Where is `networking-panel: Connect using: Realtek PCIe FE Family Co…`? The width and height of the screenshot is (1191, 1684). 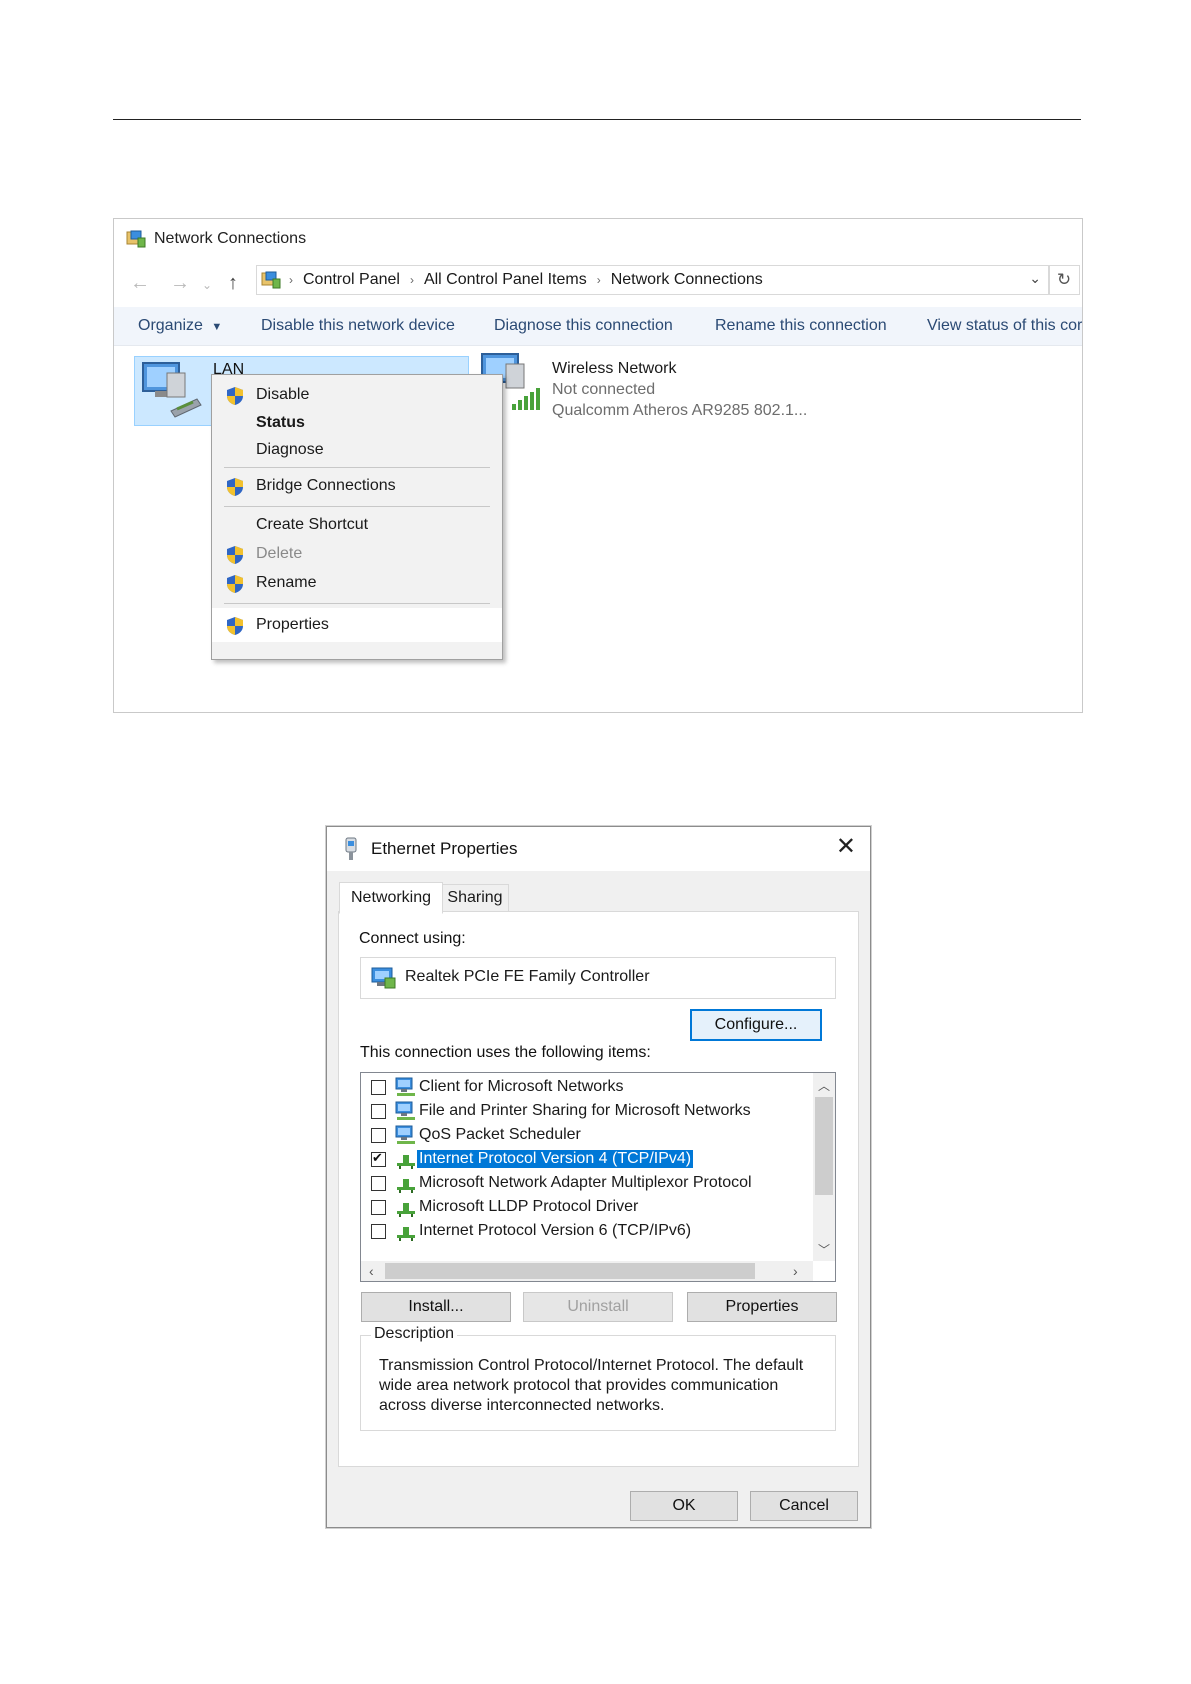 networking-panel: Connect using: Realtek PCIe FE Family Co… is located at coordinates (598, 1189).